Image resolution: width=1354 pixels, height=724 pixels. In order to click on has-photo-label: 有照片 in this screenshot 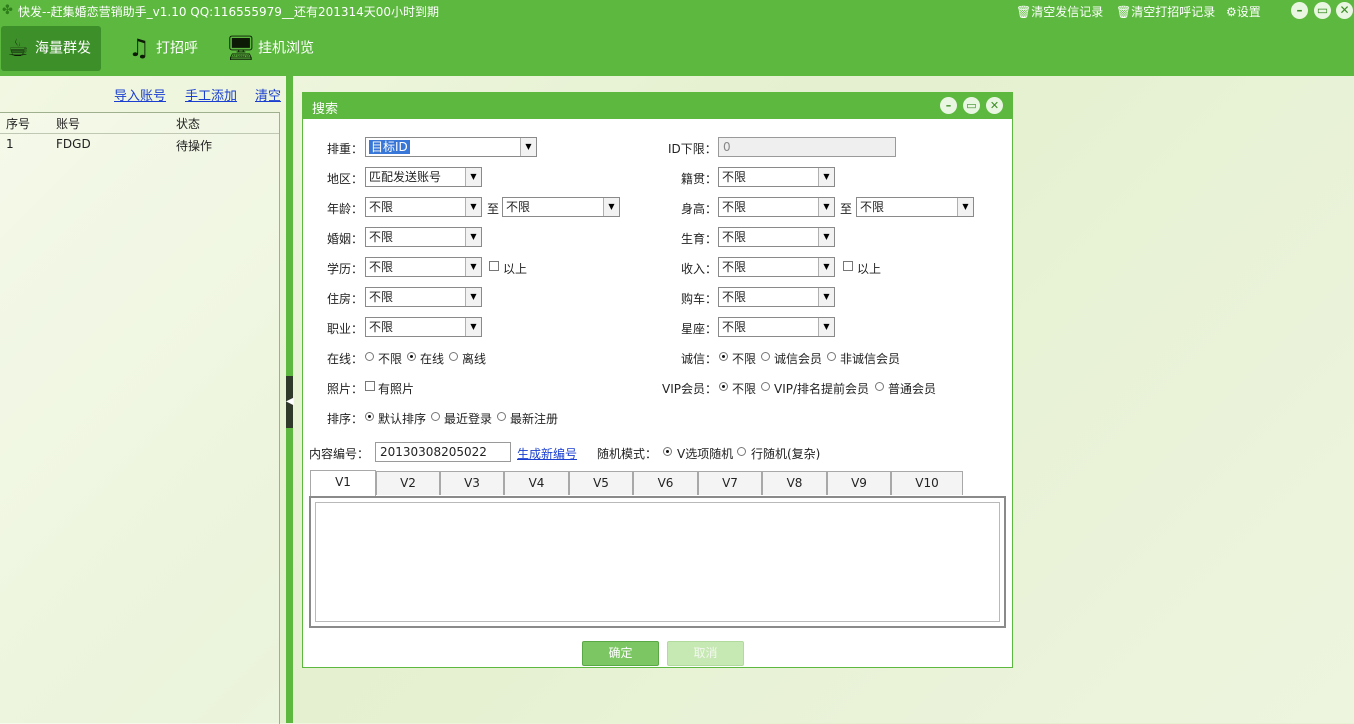, I will do `click(396, 389)`.